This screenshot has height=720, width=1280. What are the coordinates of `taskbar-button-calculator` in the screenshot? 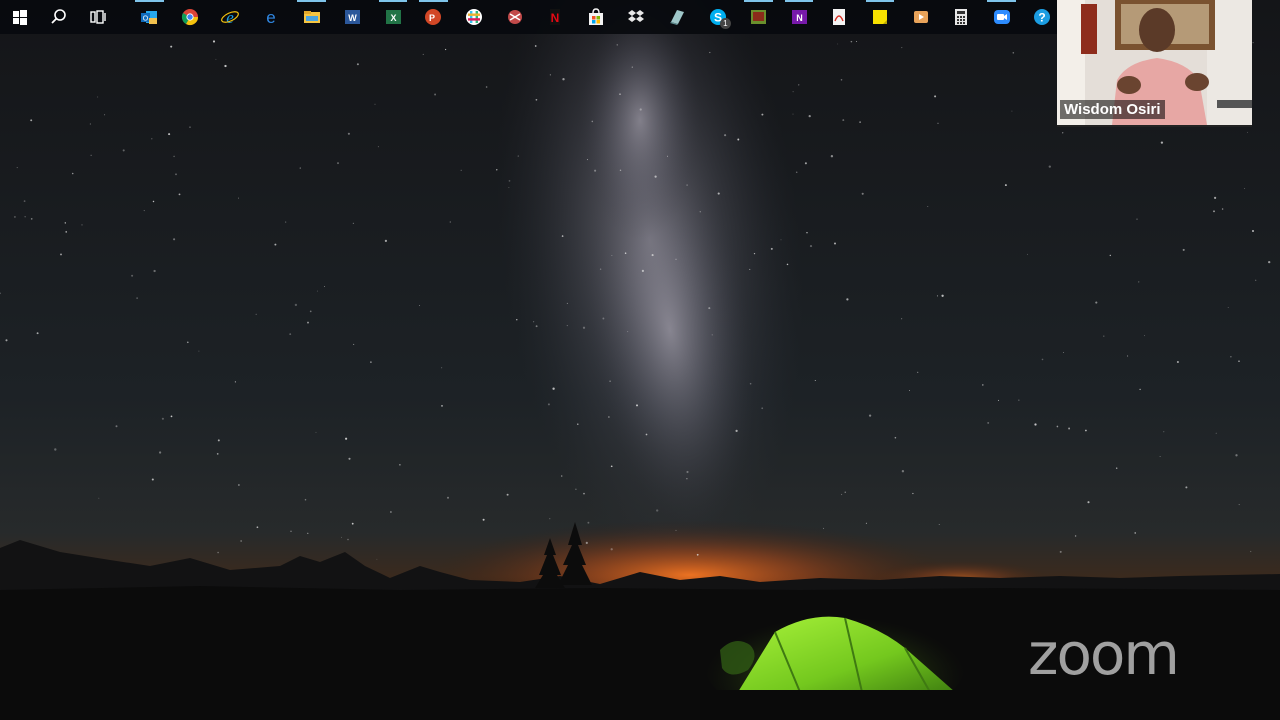 It's located at (961, 17).